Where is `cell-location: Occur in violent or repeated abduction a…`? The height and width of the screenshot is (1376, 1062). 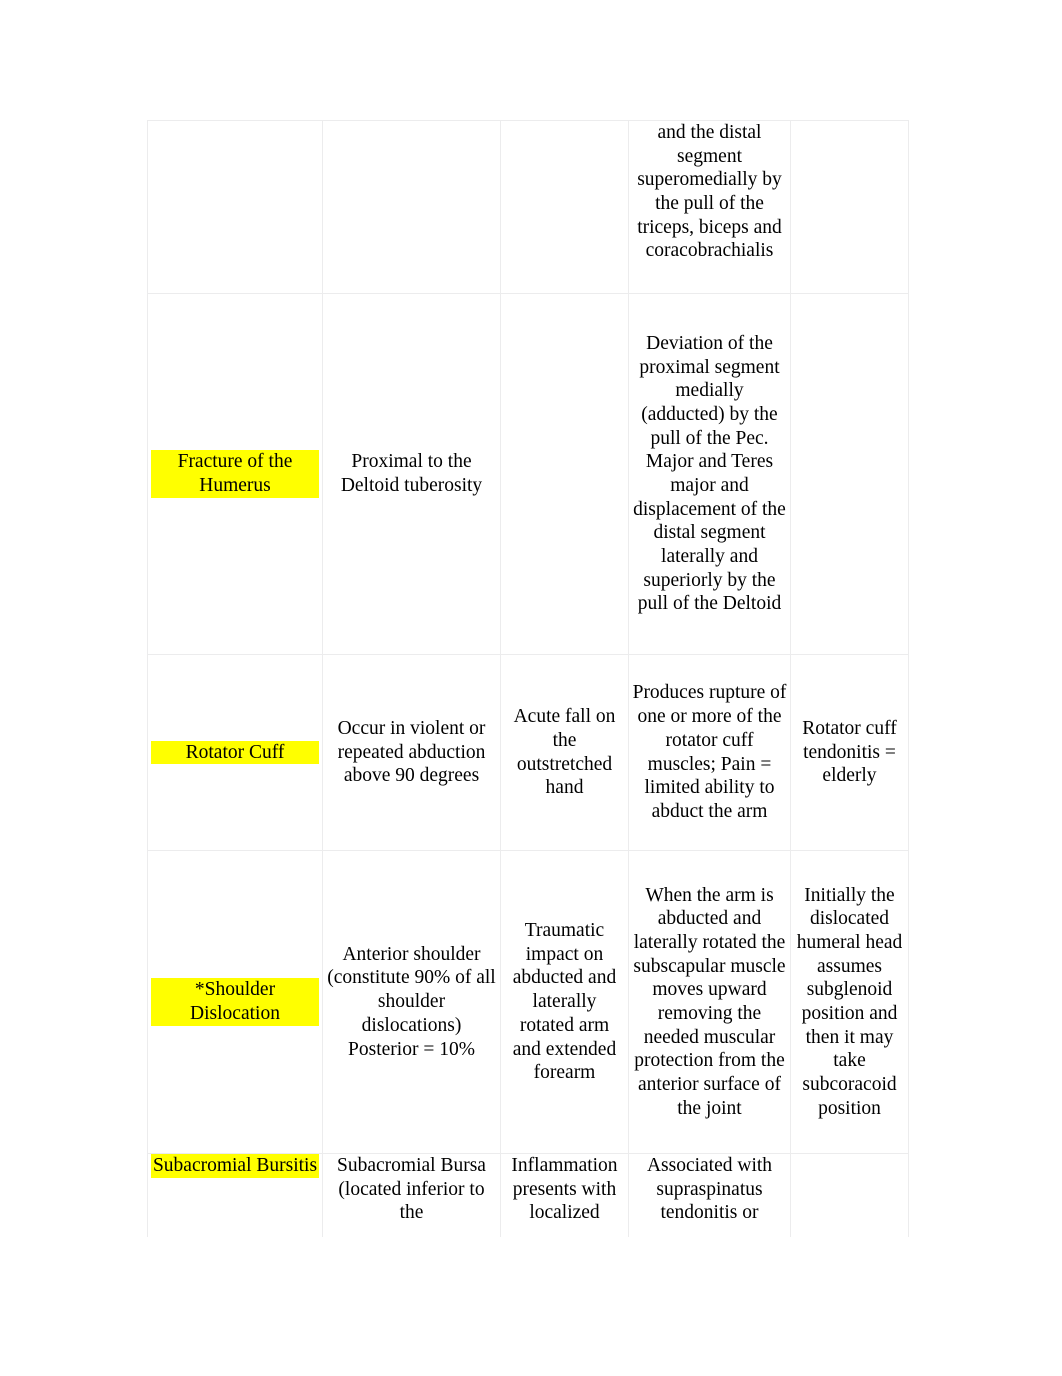 cell-location: Occur in violent or repeated abduction a… is located at coordinates (411, 752).